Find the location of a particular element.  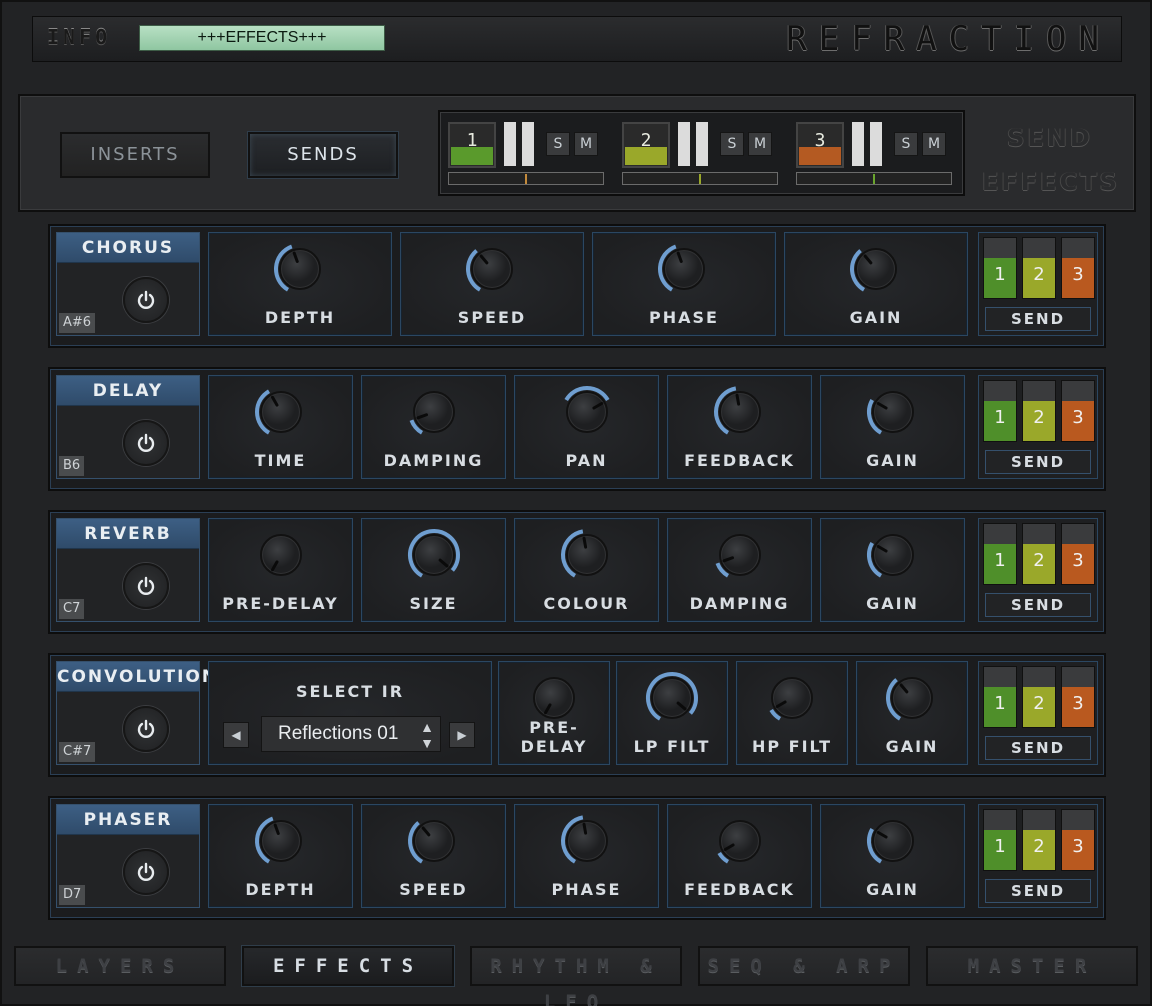

chorus-gain-knob is located at coordinates (876, 269).